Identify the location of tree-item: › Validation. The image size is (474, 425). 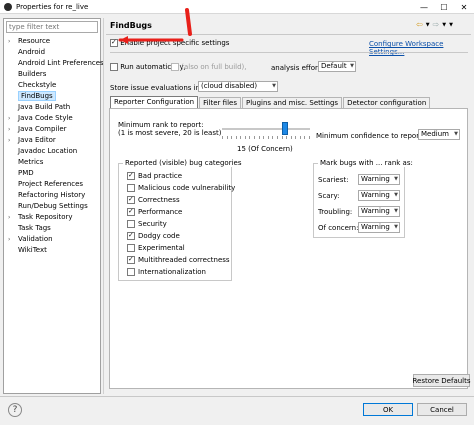
(52, 239).